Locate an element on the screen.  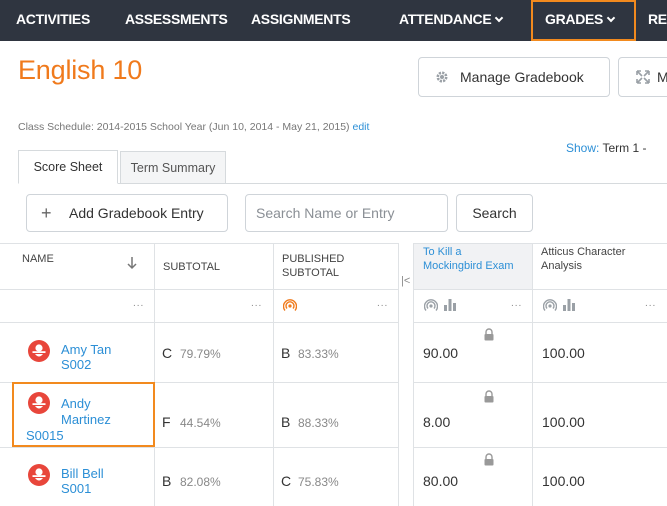
nav-reports-truncated: RE is located at coordinates (657, 20).